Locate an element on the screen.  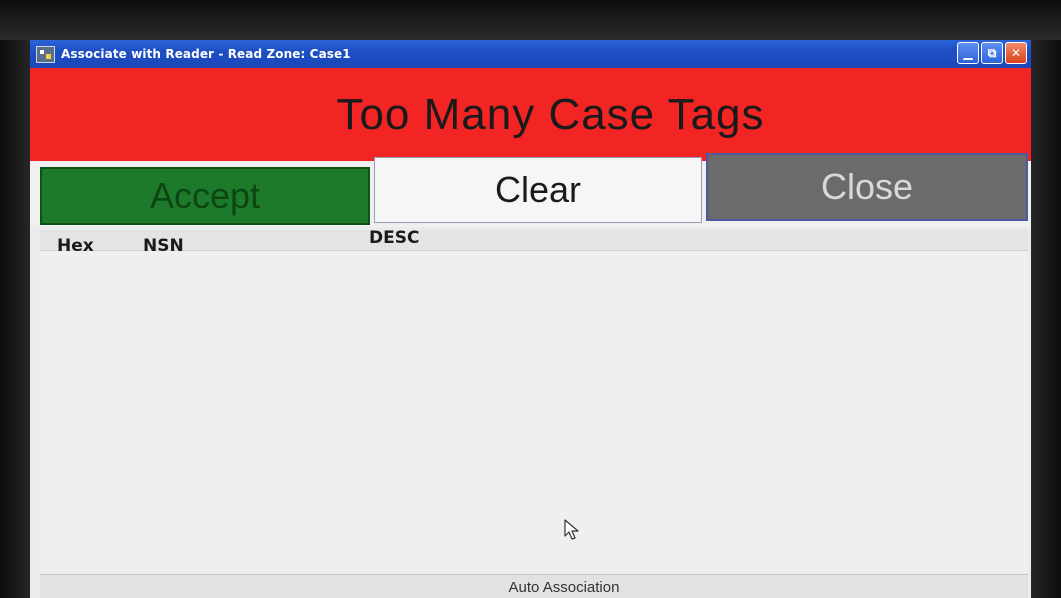
status-bar: Auto Association is located at coordinates (534, 586).